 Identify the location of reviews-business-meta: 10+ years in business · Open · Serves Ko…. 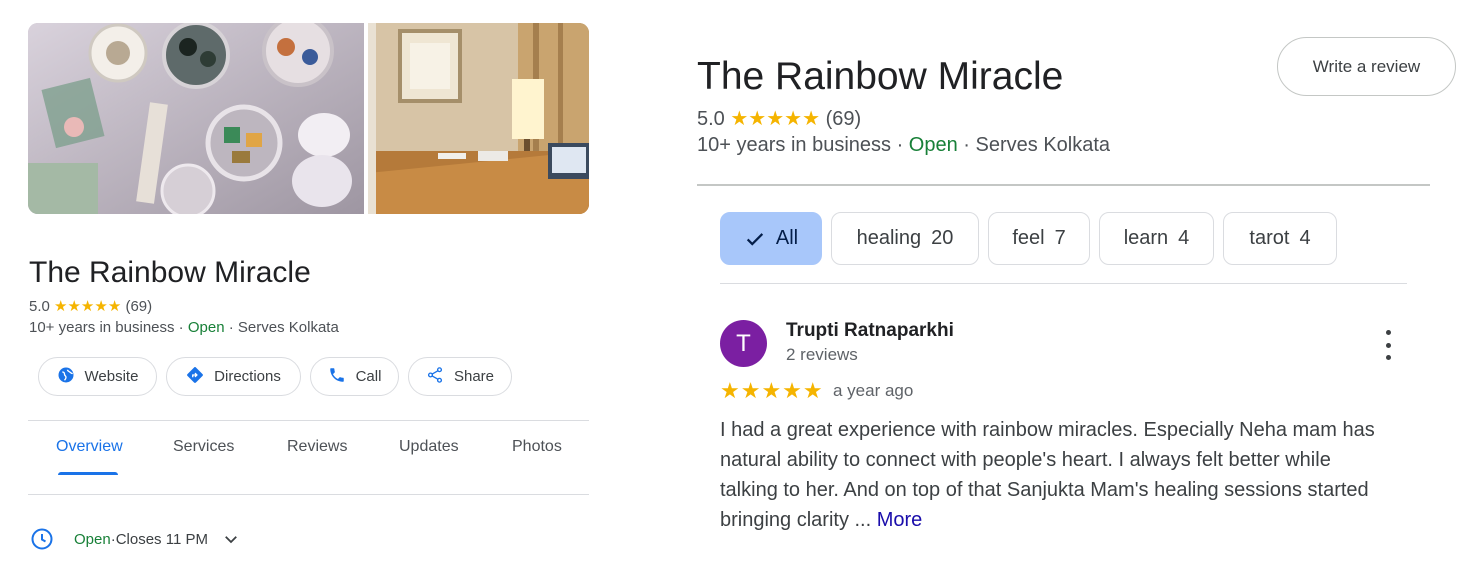
(903, 145).